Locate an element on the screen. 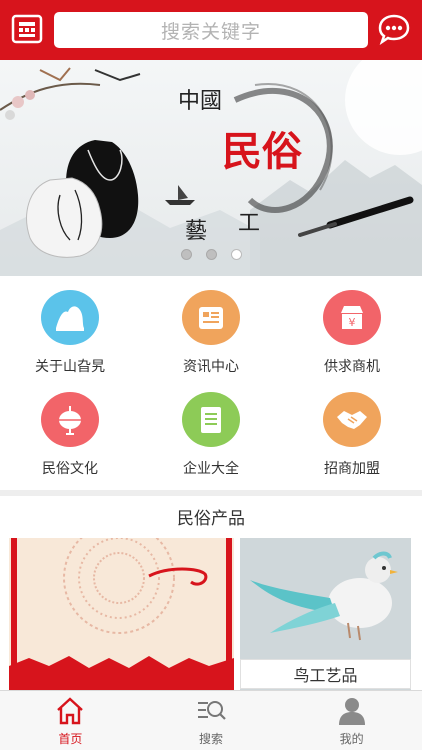 The height and width of the screenshot is (750, 422). banner-text-side-1: 工 is located at coordinates (249, 223).